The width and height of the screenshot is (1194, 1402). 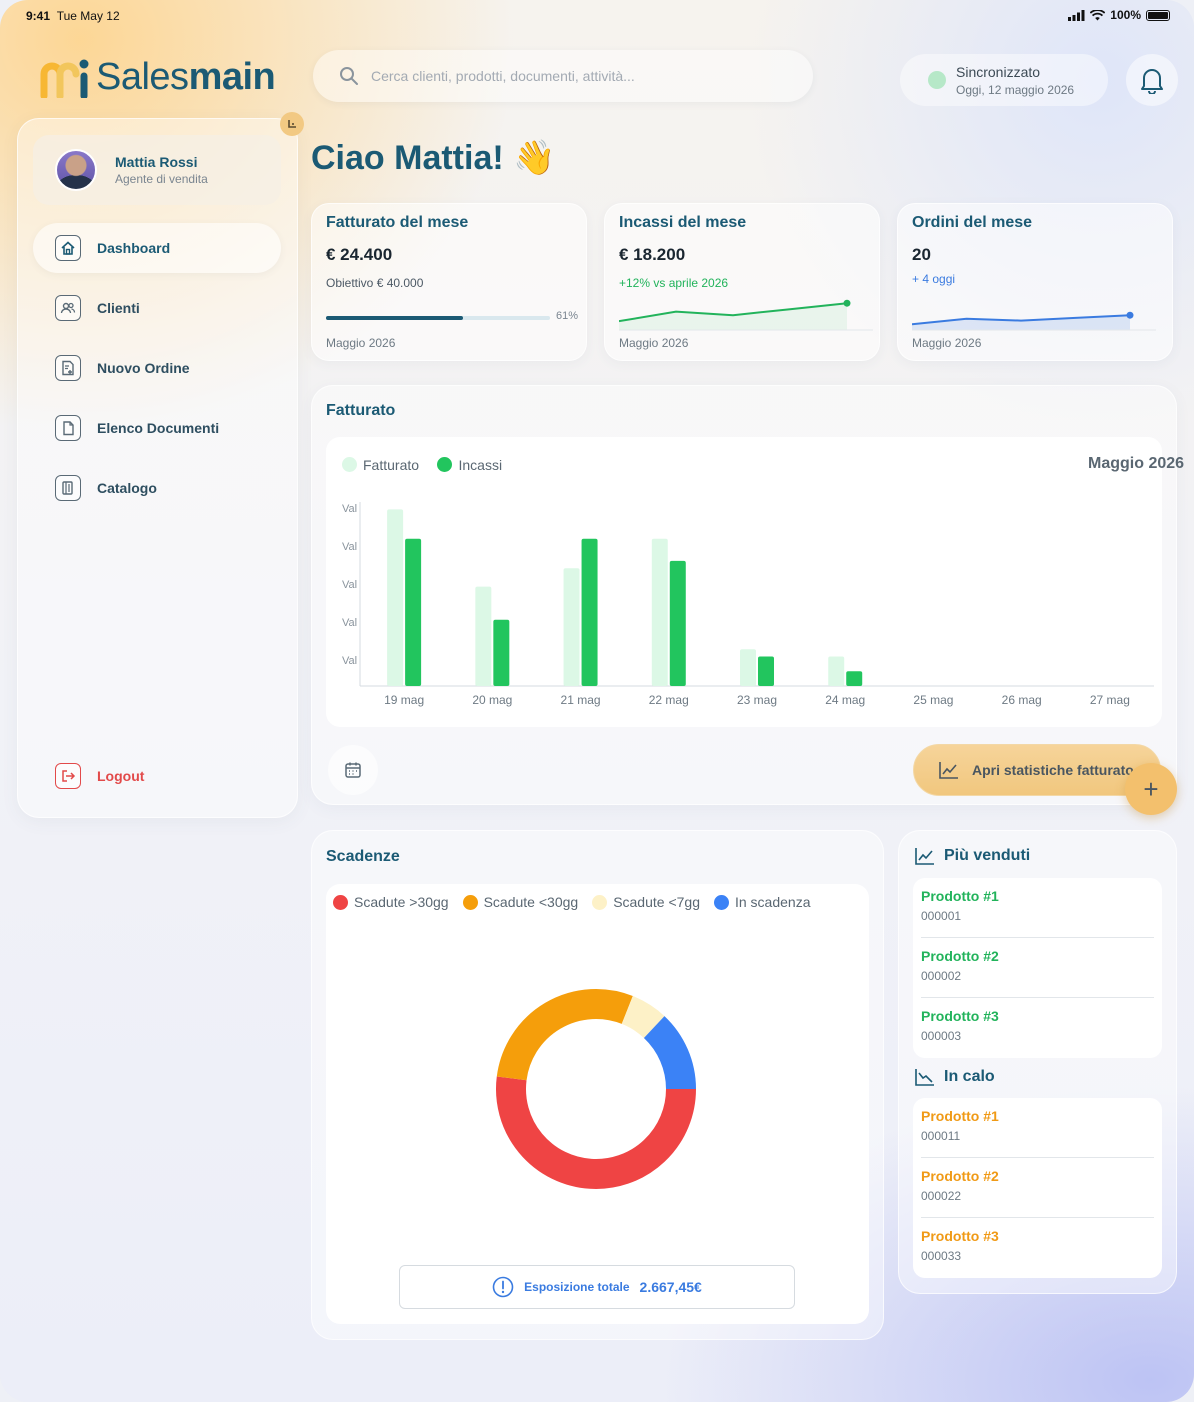 I want to click on app-logo: Salesmain, so click(x=158, y=77).